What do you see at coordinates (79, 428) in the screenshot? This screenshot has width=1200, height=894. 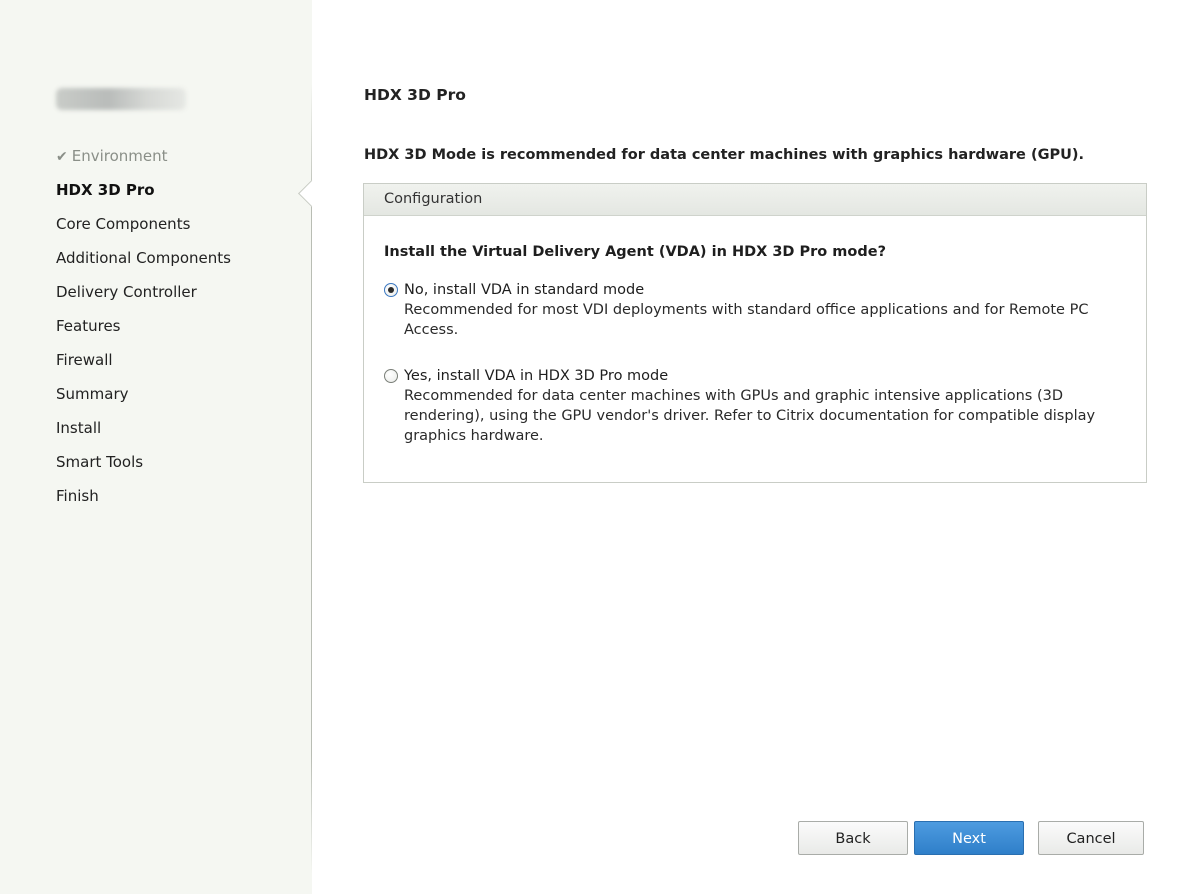 I see `step-label: Install` at bounding box center [79, 428].